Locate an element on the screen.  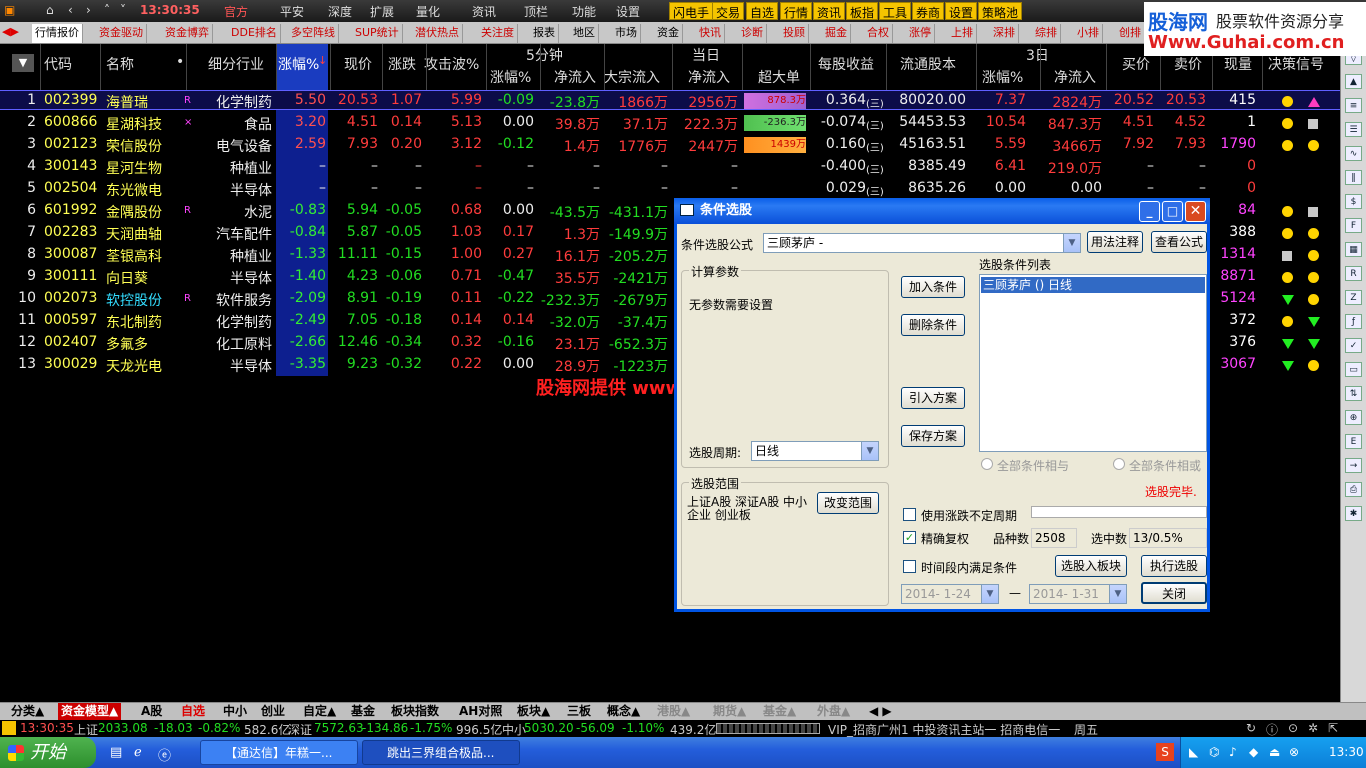
menu-quant: 量化 is located at coordinates (428, 11).